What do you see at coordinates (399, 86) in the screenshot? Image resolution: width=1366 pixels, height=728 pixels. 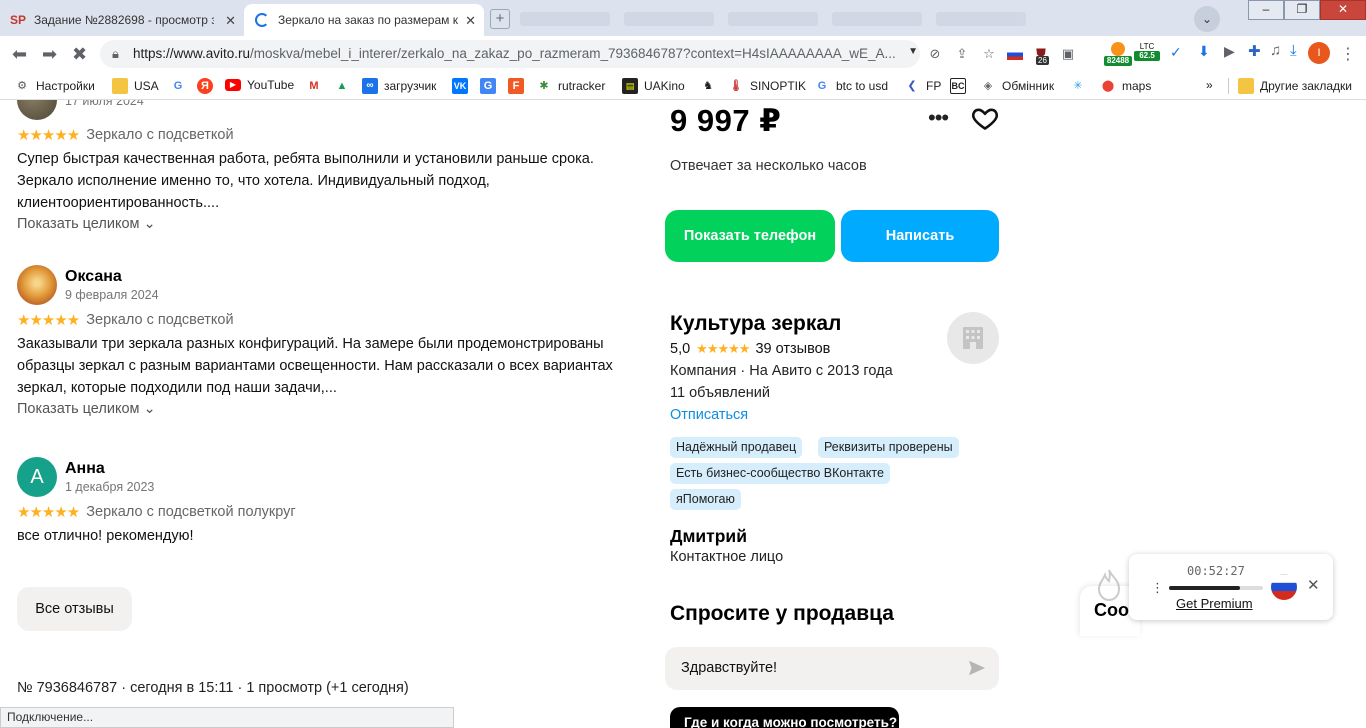 I see `bookmark-loader: ∞ загрузчик` at bounding box center [399, 86].